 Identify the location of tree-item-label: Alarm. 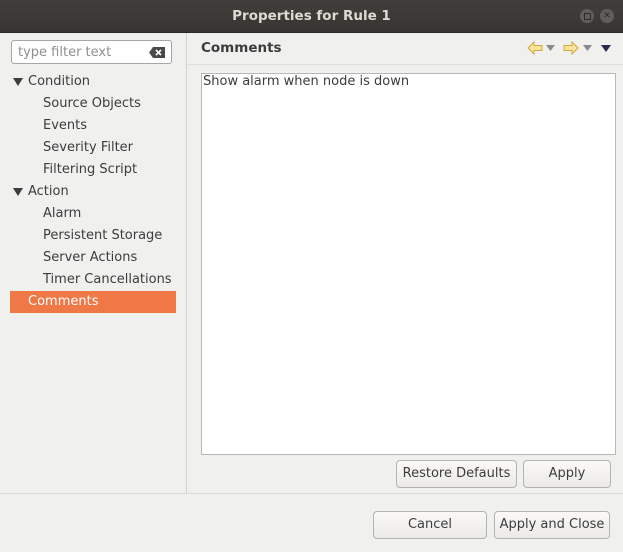
(62, 213).